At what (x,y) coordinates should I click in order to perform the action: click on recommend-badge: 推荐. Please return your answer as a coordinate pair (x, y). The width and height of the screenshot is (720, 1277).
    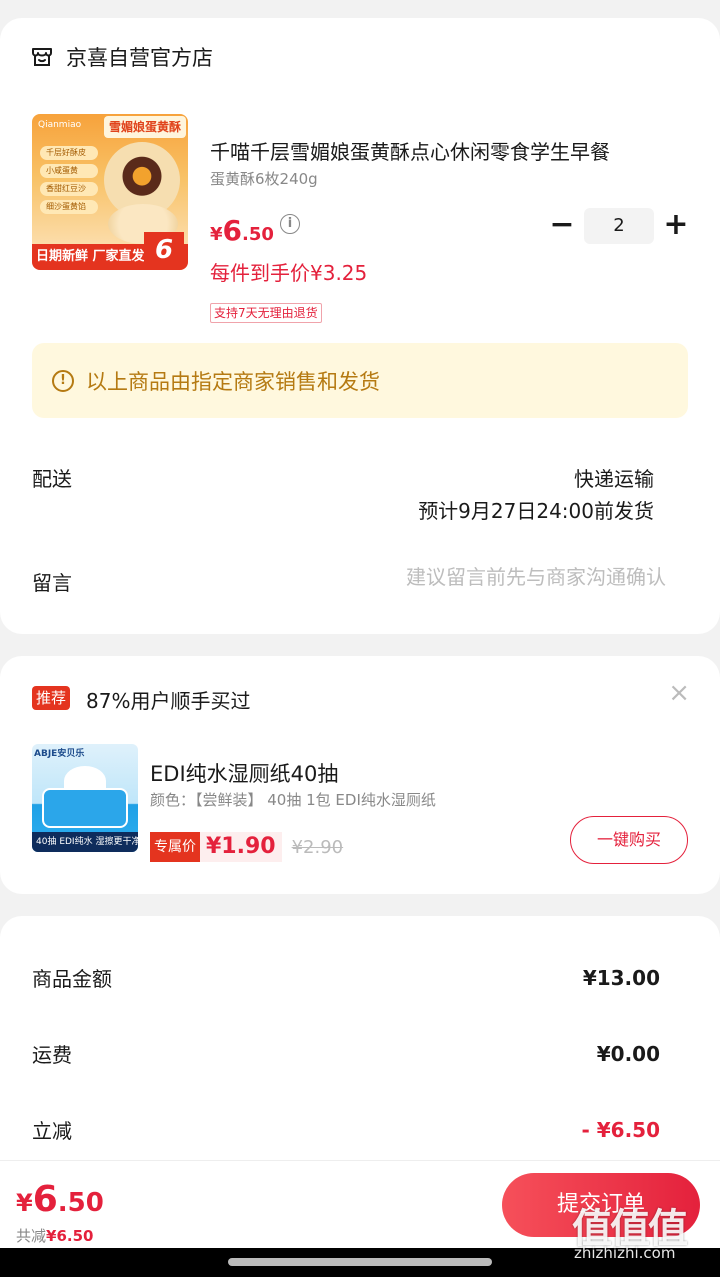
    Looking at the image, I should click on (51, 698).